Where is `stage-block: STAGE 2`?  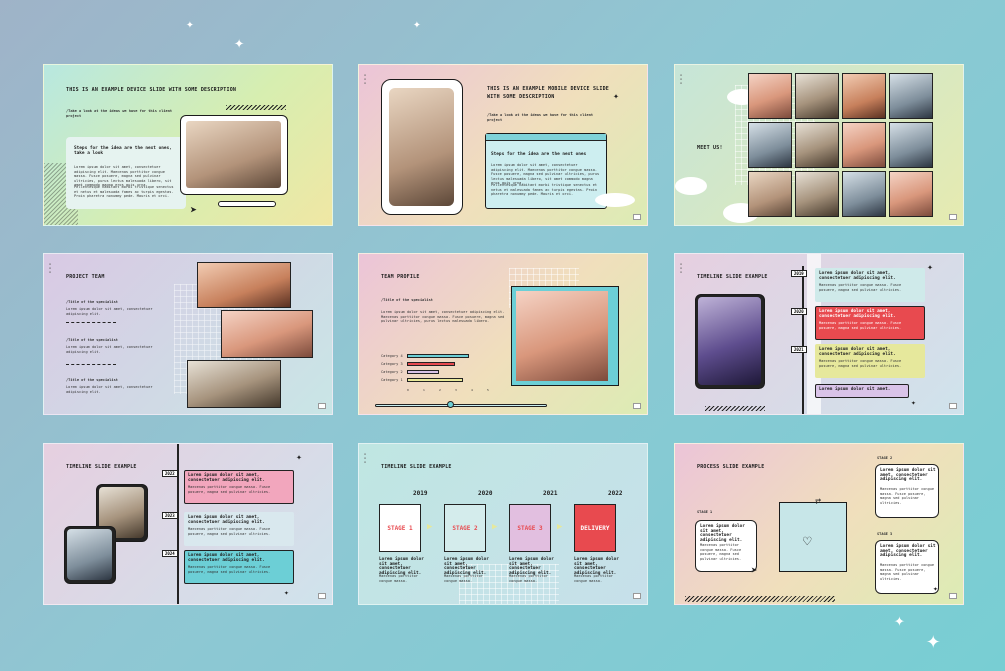
stage-block: STAGE 2 is located at coordinates (465, 528).